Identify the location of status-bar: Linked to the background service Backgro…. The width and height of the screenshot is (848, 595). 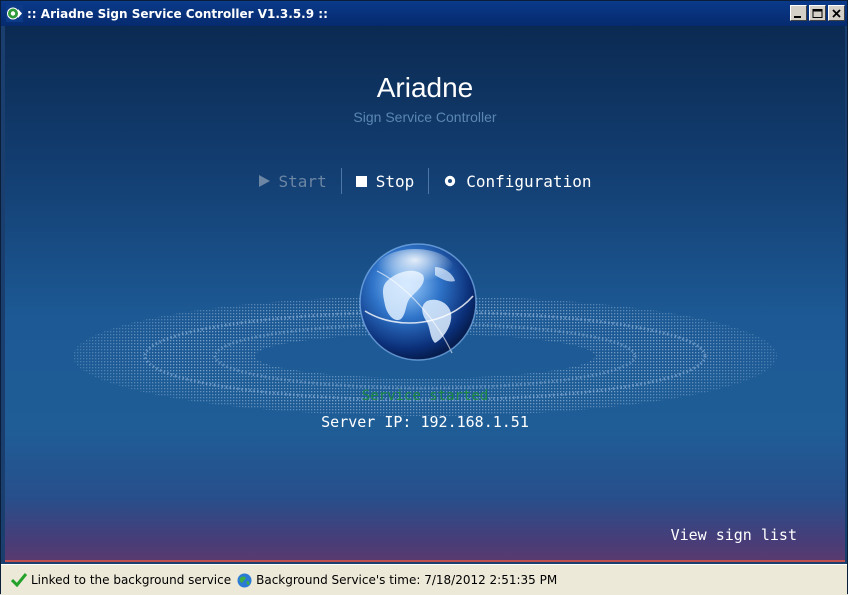
(424, 579).